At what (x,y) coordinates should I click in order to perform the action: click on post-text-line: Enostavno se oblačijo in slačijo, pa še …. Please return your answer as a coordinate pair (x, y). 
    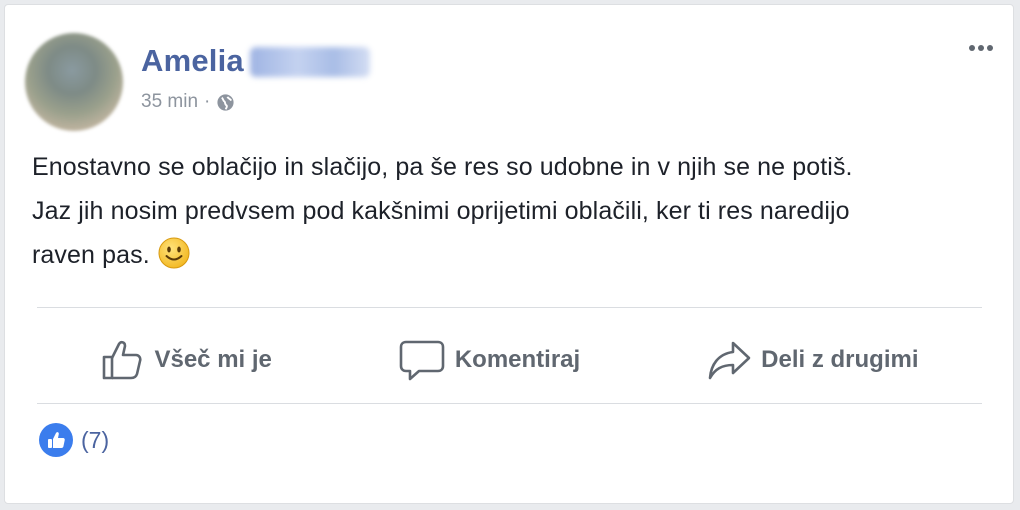
    Looking at the image, I should click on (442, 167).